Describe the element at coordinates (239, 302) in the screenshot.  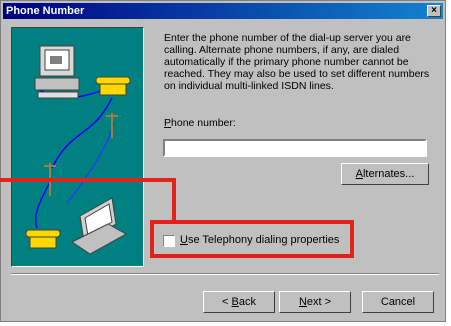
I see `back-button: < Back` at that location.